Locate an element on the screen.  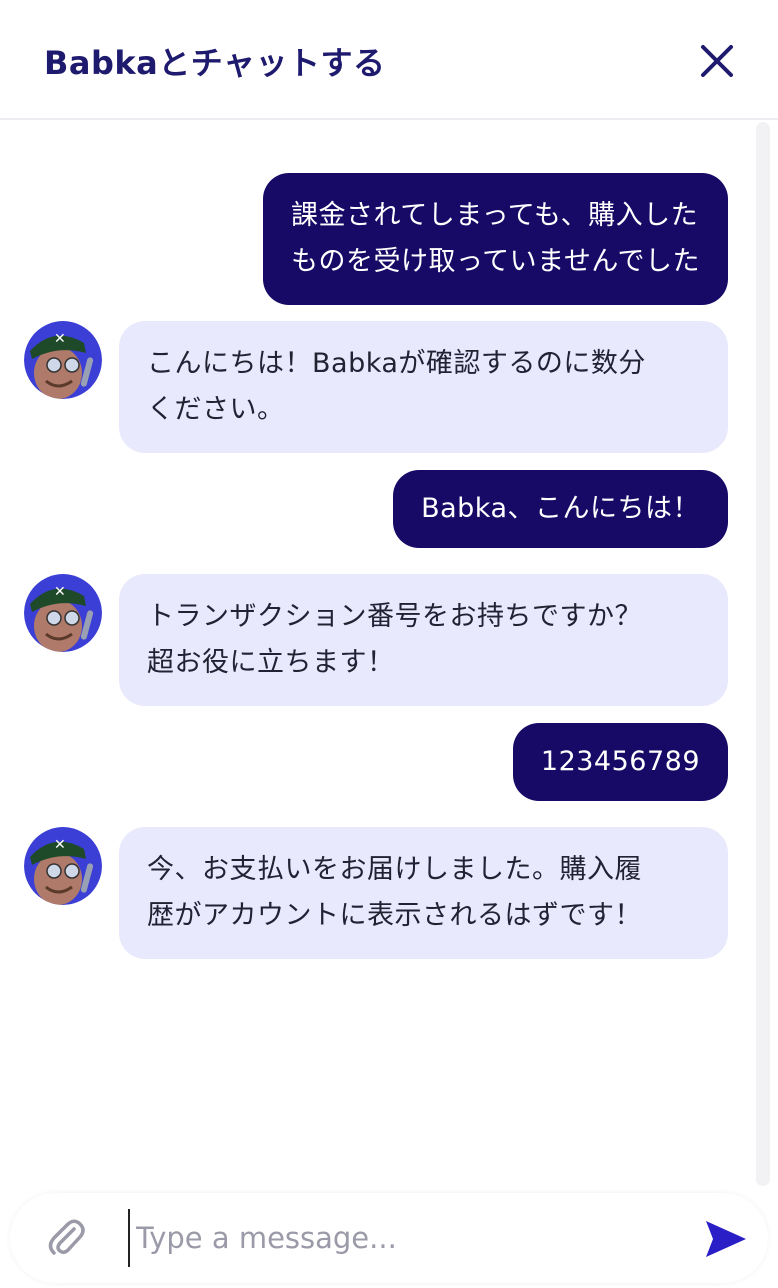
send-icon is located at coordinates (726, 1239).